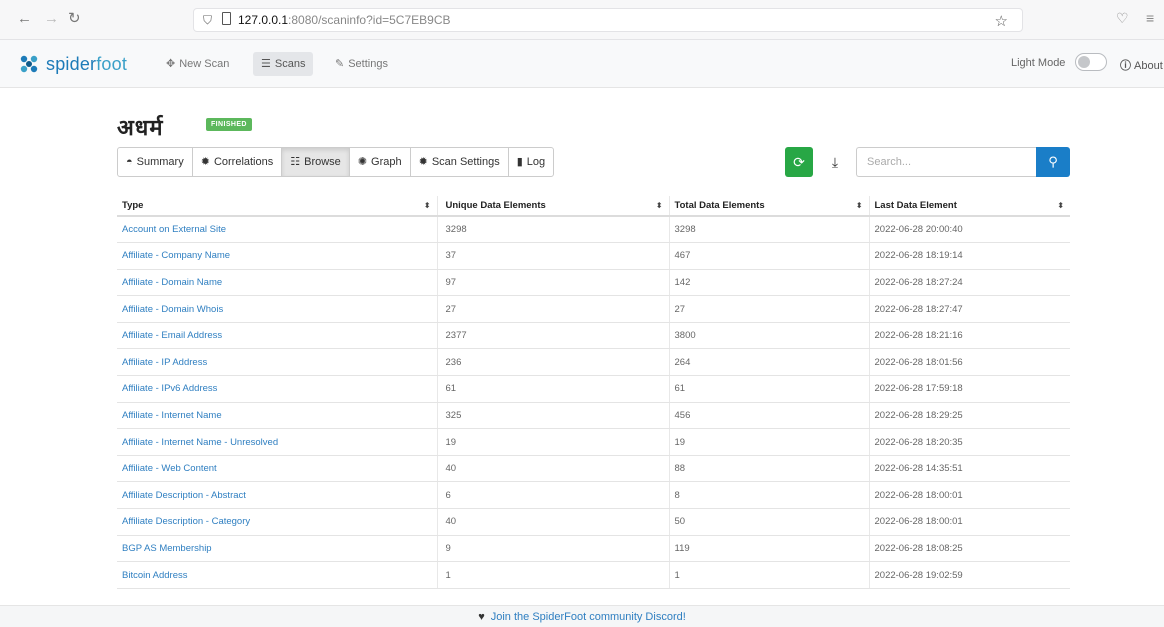  Describe the element at coordinates (1148, 66) in the screenshot. I see `nav-about-label: About` at that location.